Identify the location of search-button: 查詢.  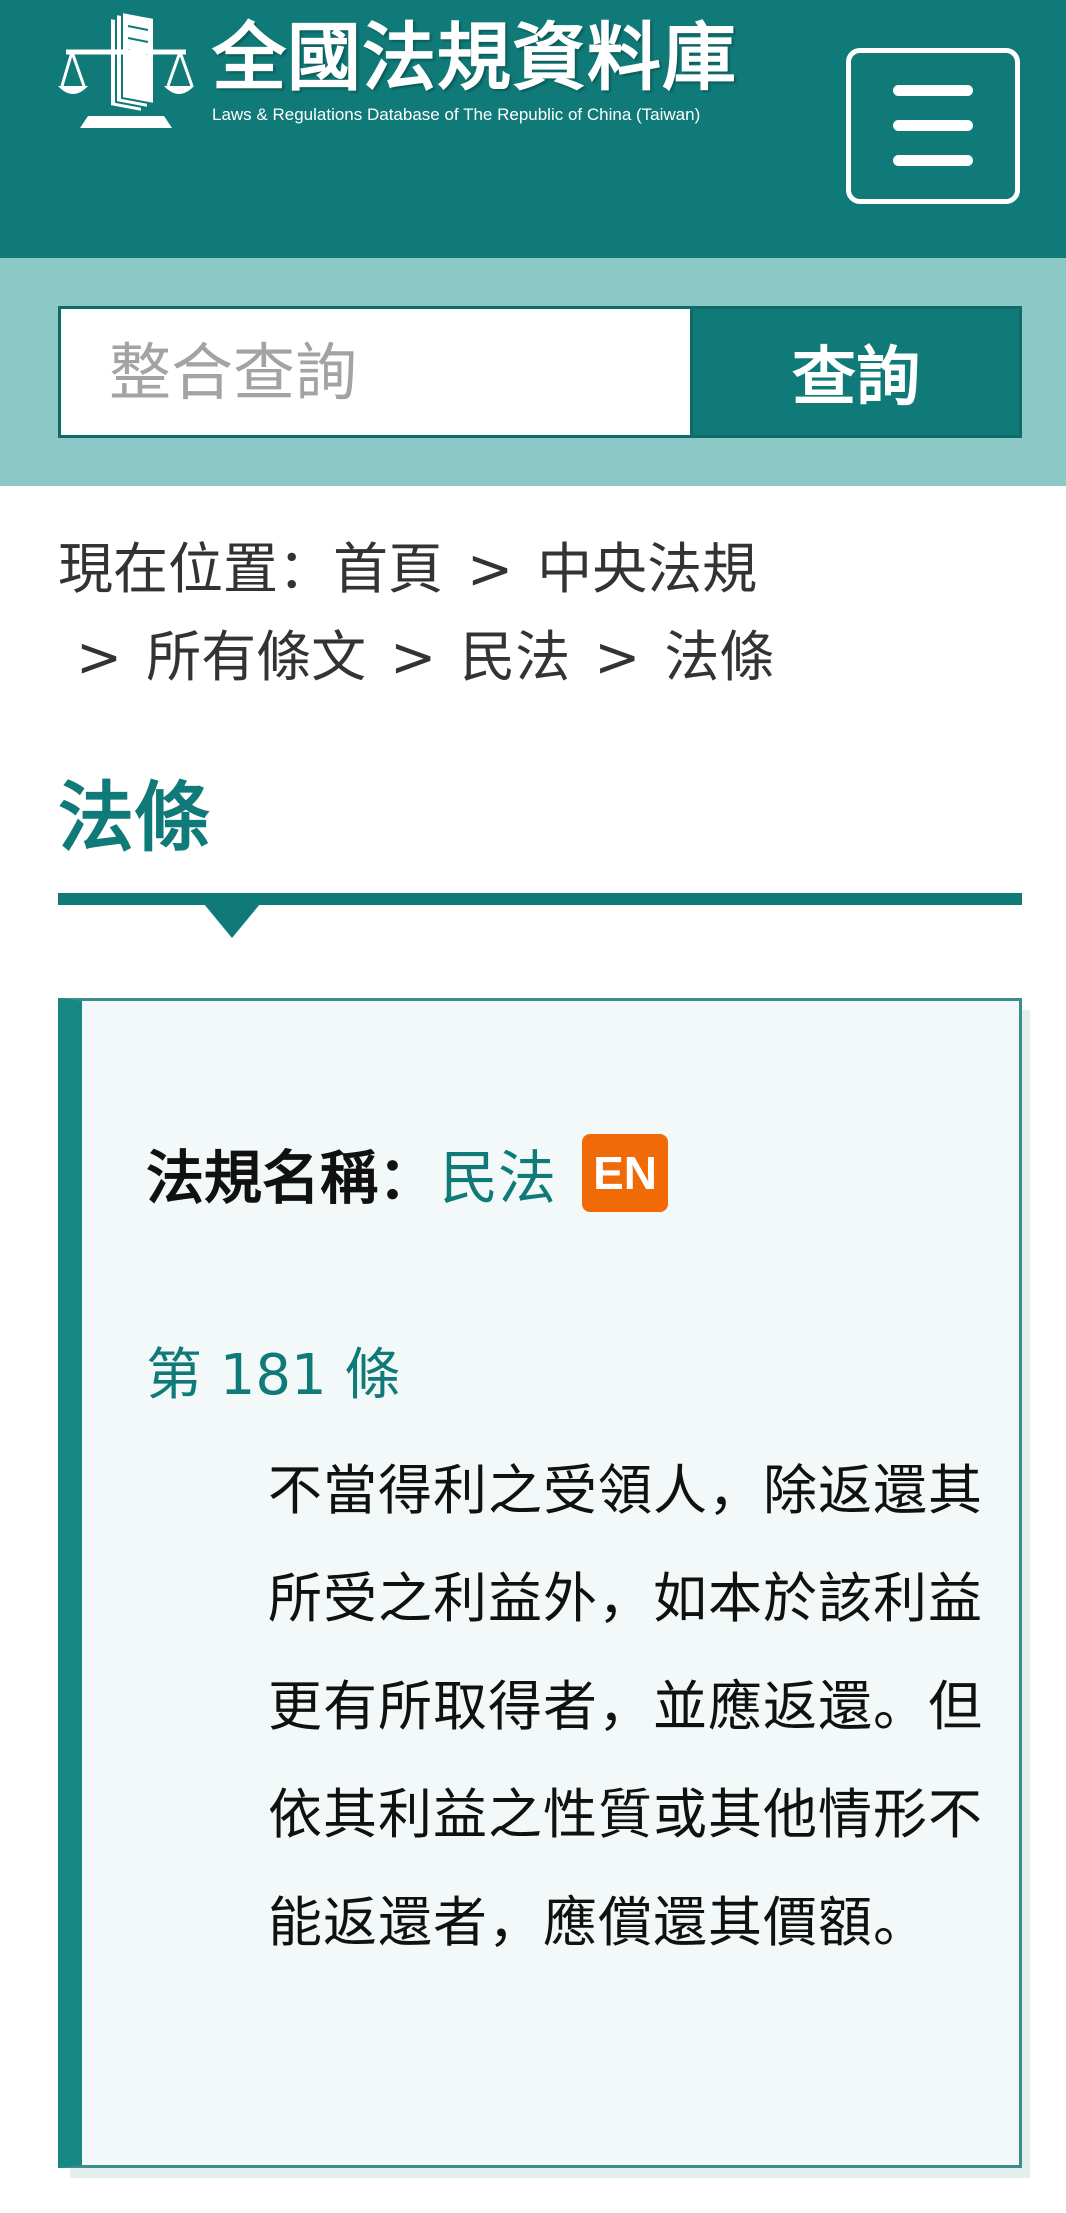
(856, 372).